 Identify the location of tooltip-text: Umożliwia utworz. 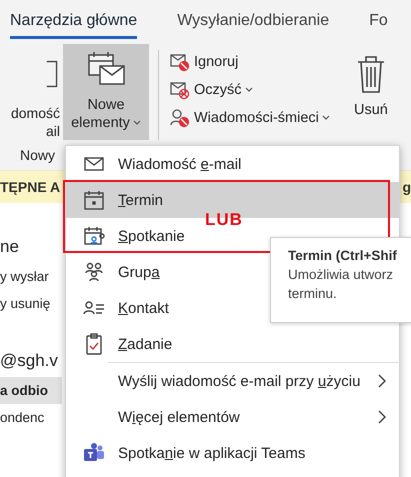
(341, 274).